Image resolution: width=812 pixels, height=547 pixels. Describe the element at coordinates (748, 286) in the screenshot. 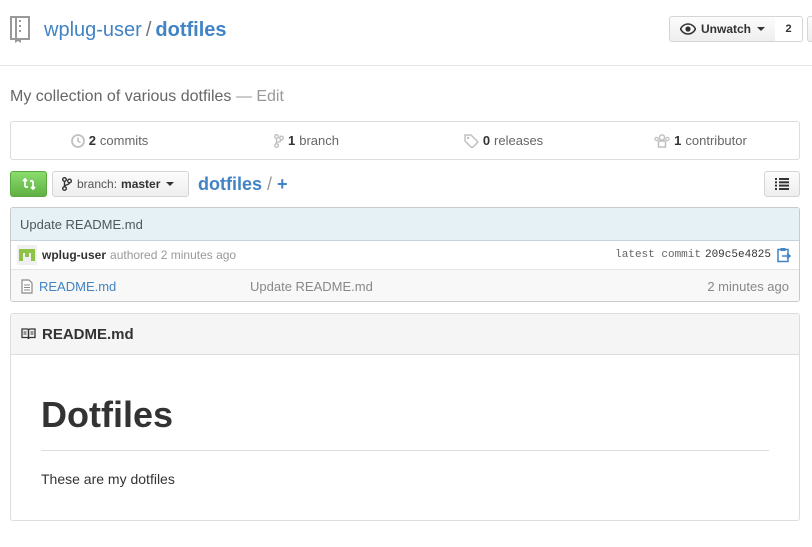

I see `file-age: 2 minutes ago` at that location.